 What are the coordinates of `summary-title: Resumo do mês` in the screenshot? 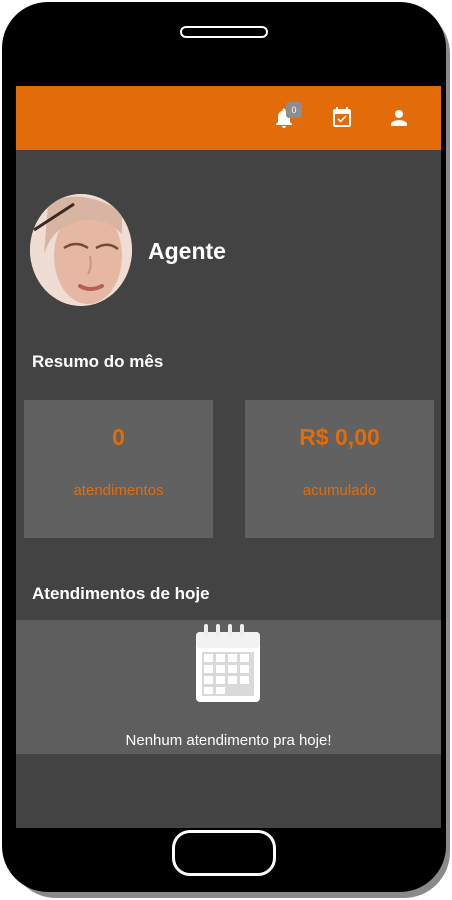 It's located at (98, 361).